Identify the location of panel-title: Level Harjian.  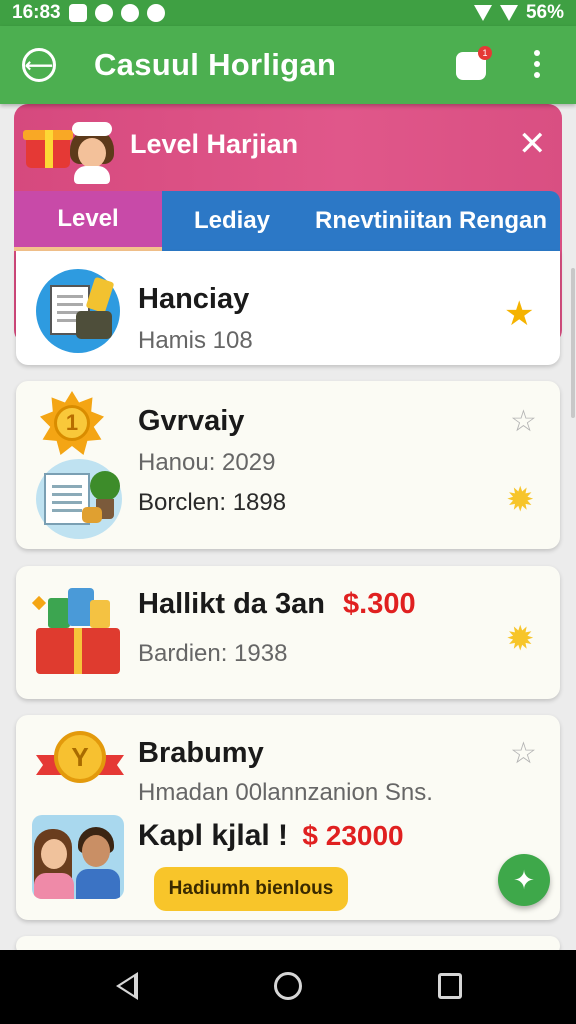
(214, 144).